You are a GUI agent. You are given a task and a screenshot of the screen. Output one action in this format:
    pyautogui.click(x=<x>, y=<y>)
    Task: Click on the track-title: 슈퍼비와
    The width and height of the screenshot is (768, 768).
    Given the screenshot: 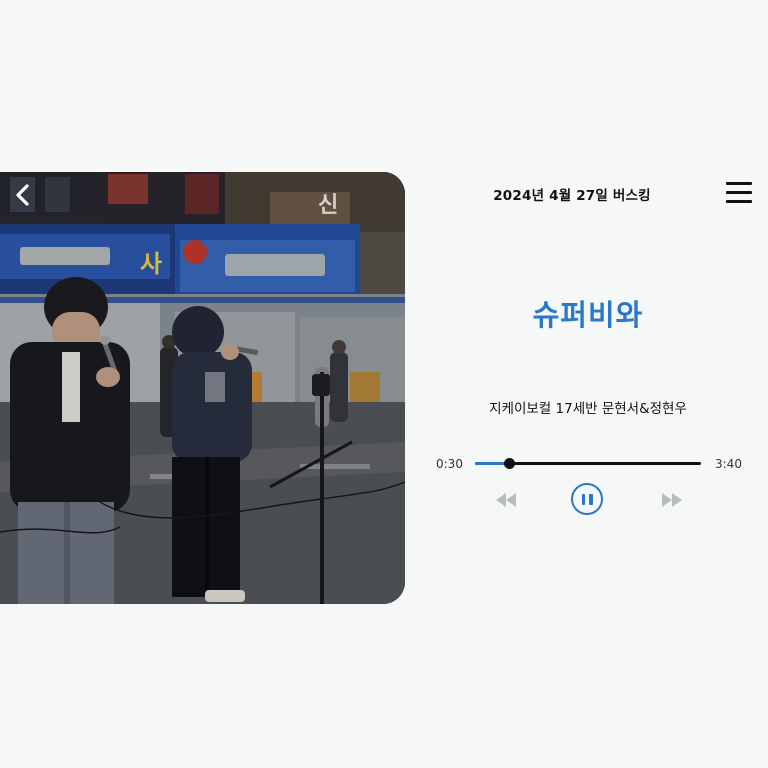 What is the action you would take?
    pyautogui.click(x=588, y=315)
    